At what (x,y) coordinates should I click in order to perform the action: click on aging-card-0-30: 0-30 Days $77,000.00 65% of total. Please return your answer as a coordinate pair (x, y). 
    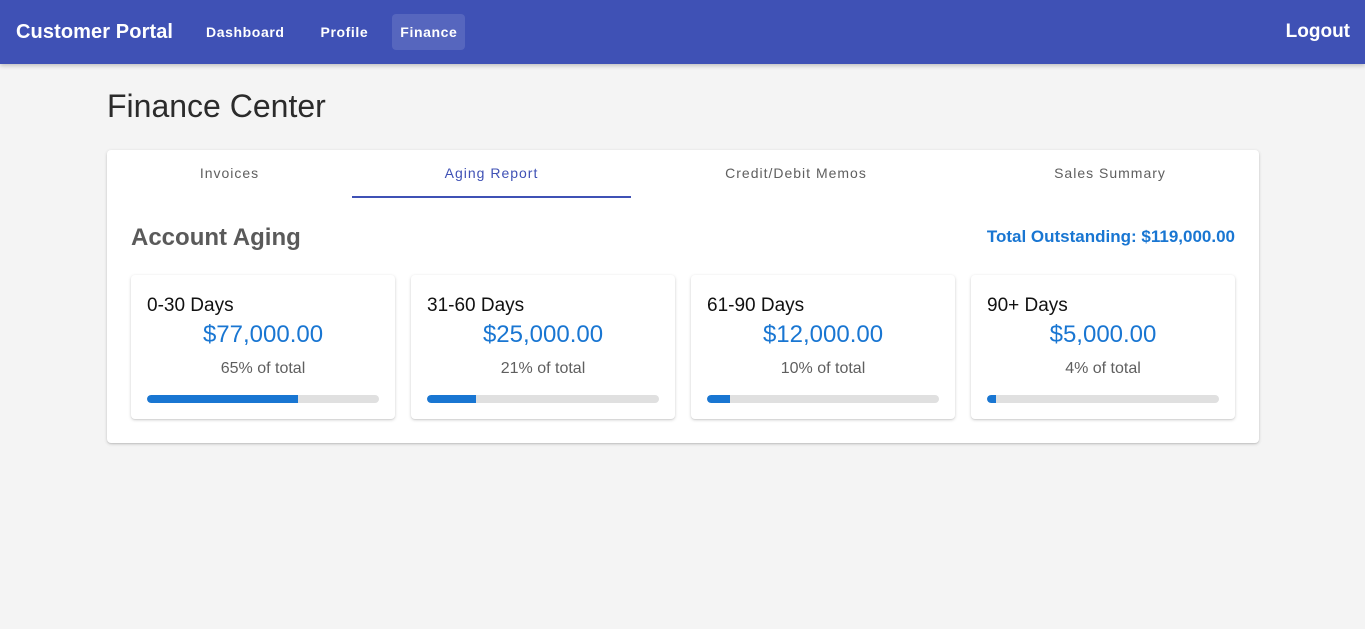
    Looking at the image, I should click on (263, 347).